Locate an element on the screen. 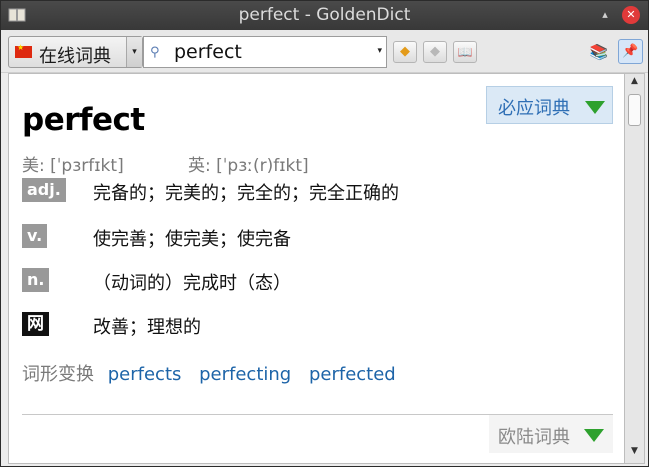 The image size is (649, 467). group-label: 在线词典 is located at coordinates (75, 56).